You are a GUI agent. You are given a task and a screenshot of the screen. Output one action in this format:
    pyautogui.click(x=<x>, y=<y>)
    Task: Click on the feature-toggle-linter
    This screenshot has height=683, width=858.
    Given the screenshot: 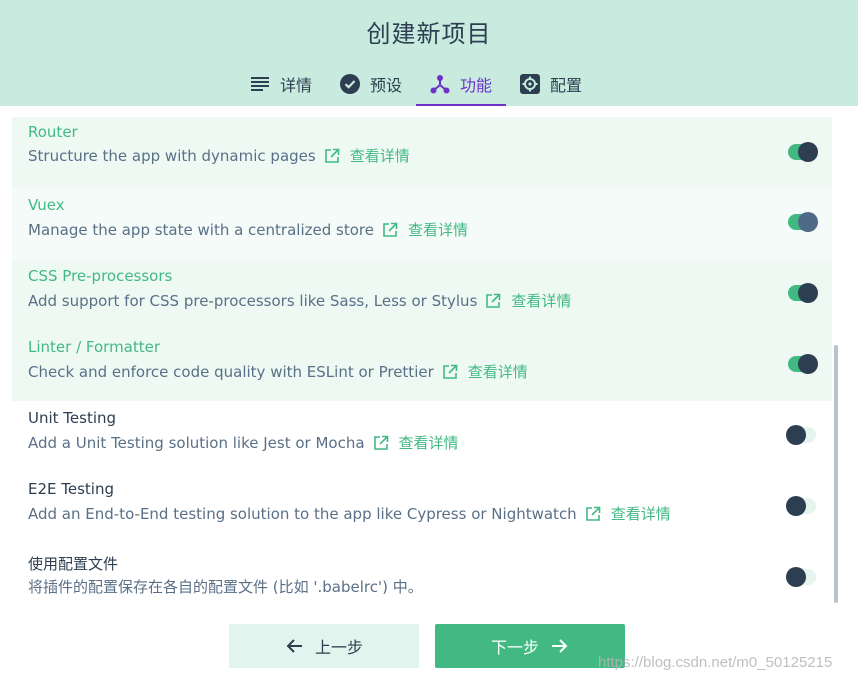 What is the action you would take?
    pyautogui.click(x=803, y=364)
    